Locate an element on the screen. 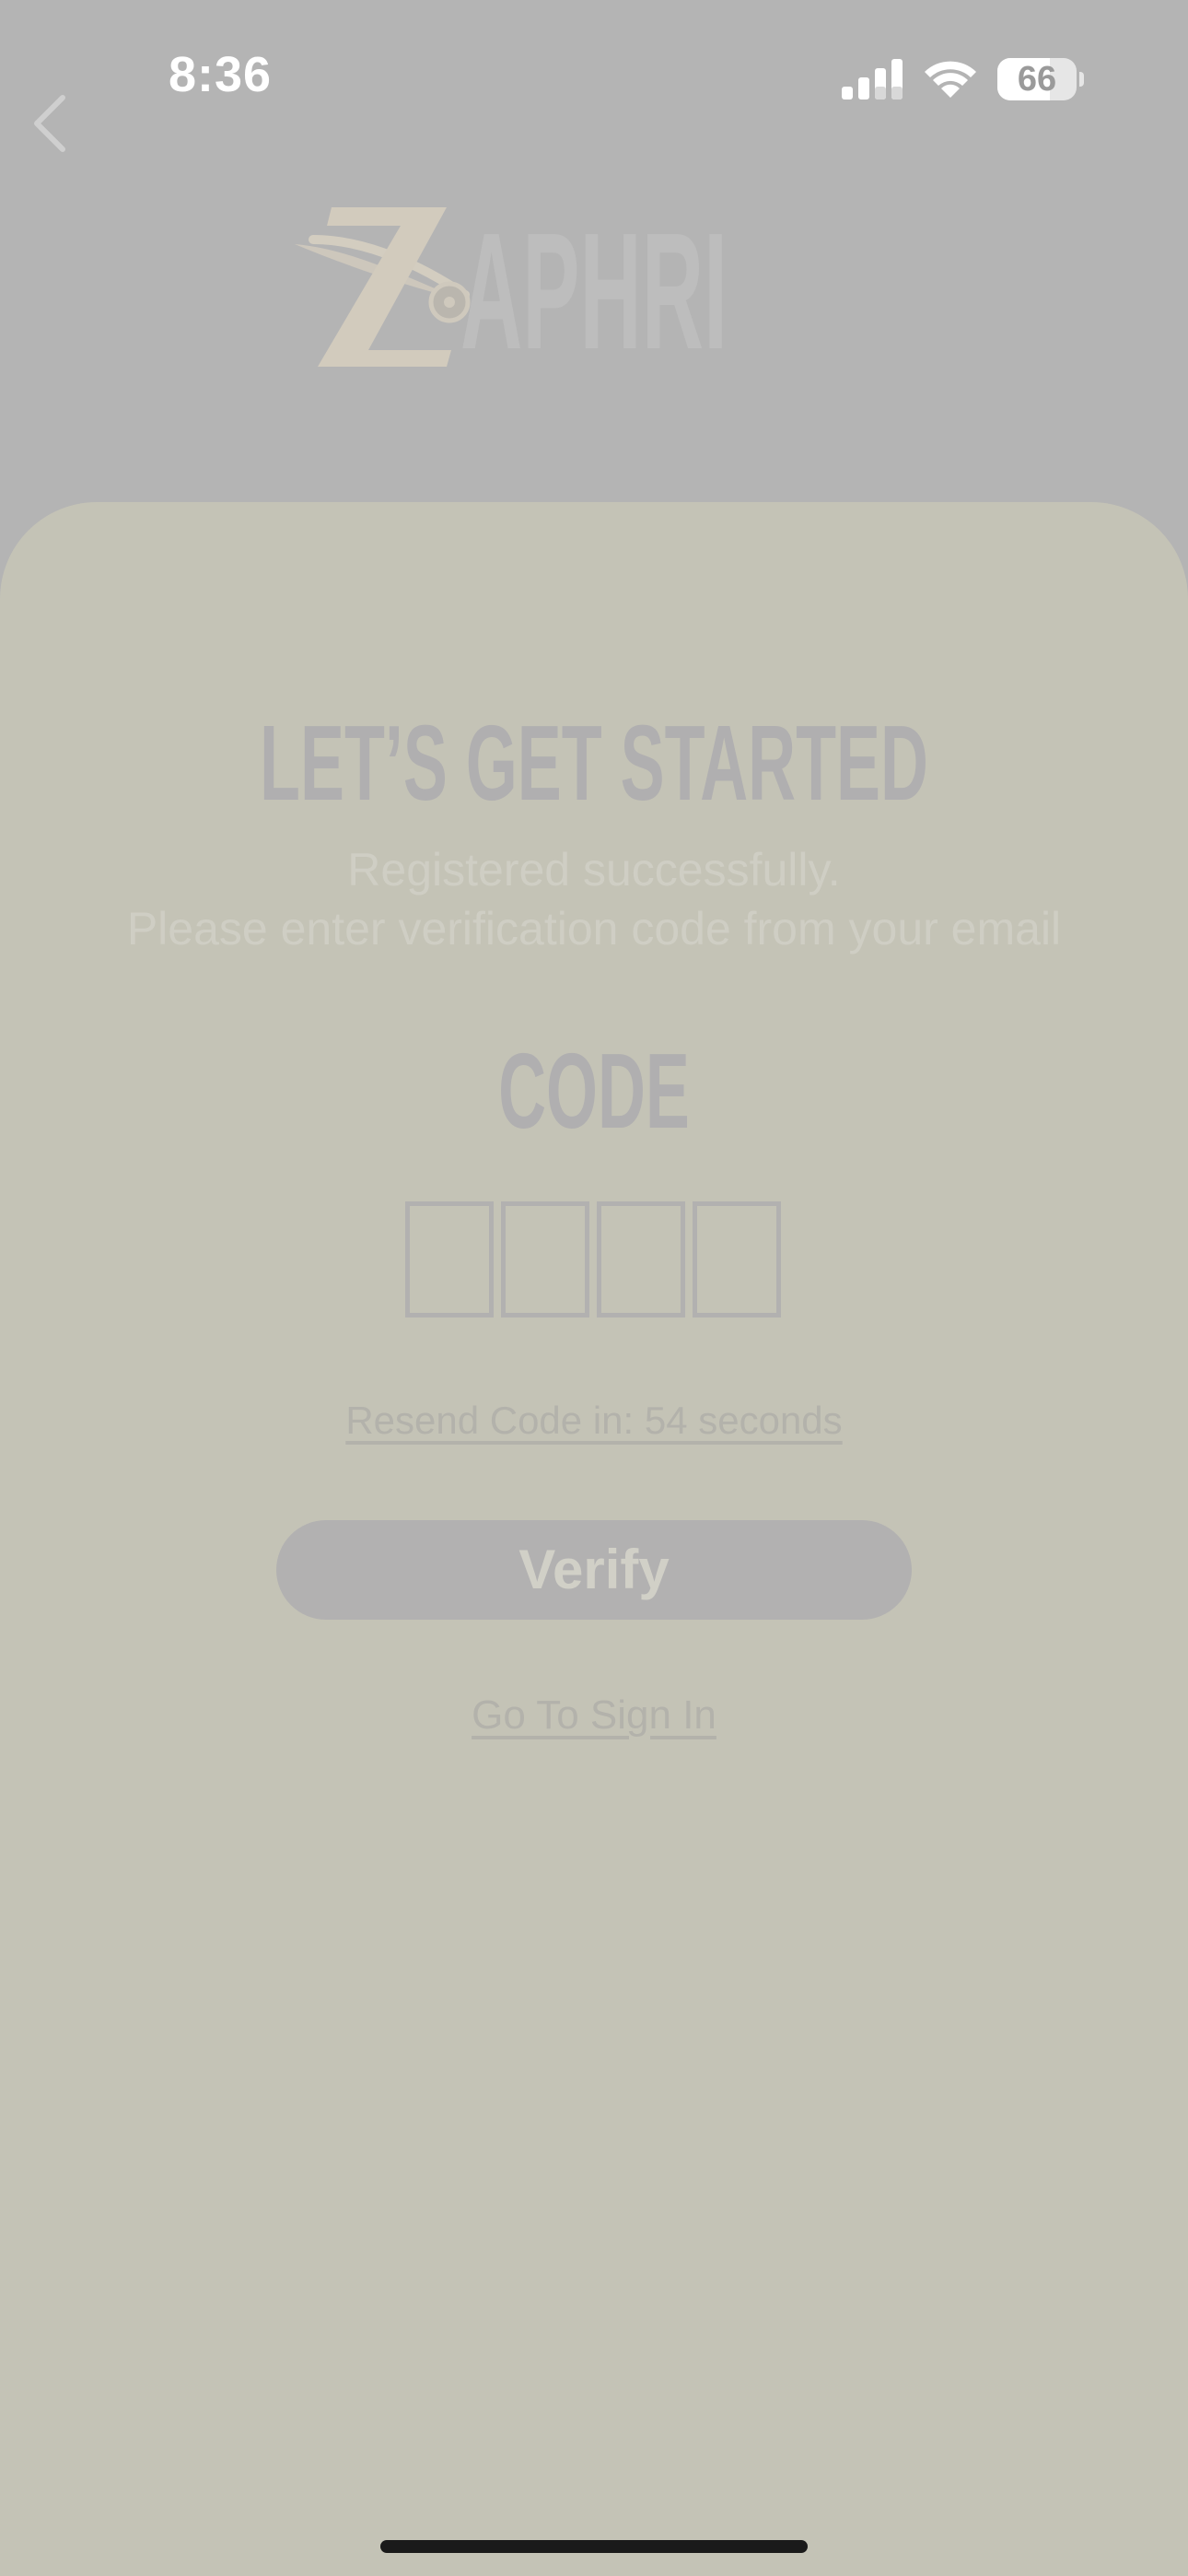 This screenshot has width=1188, height=2576. sign-in-row: Go To Sign In is located at coordinates (594, 1715).